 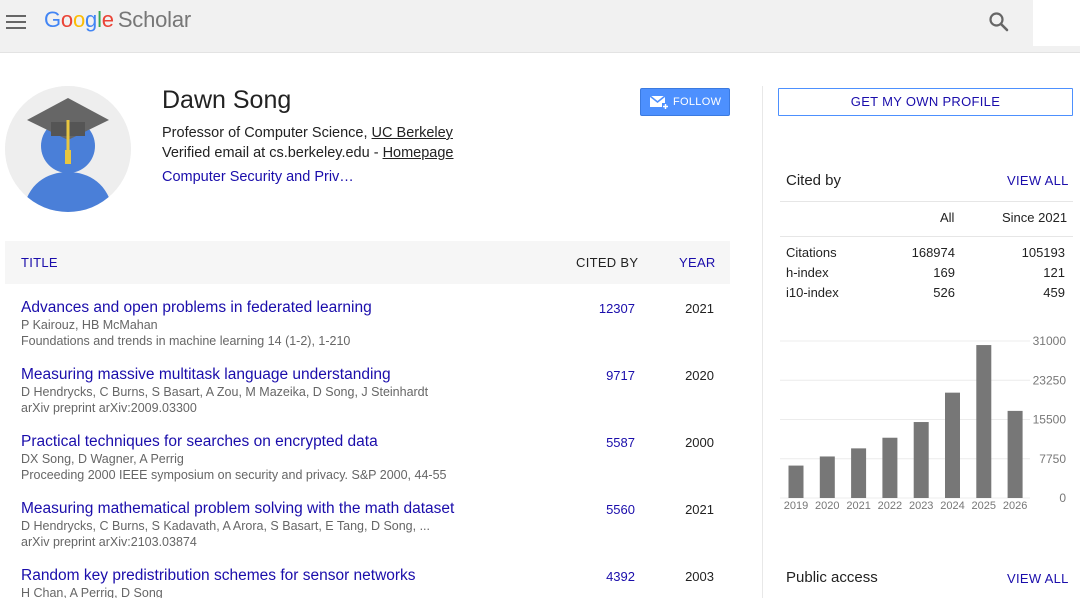 I want to click on follow-button: FOLLOW, so click(x=685, y=102).